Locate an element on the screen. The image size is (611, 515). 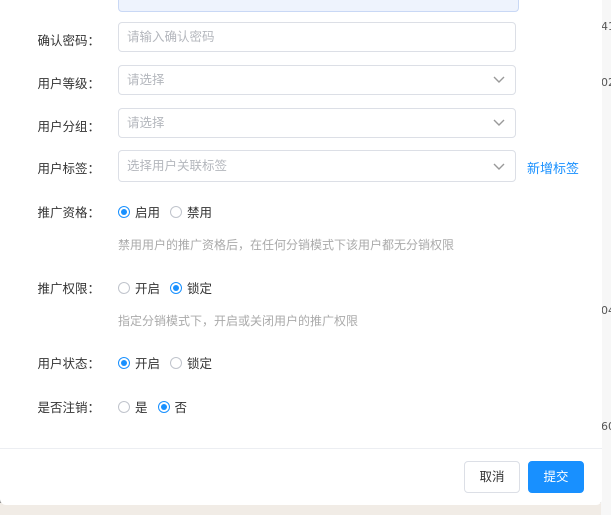
deregistered-radio-group: 是 否 is located at coordinates (157, 406).